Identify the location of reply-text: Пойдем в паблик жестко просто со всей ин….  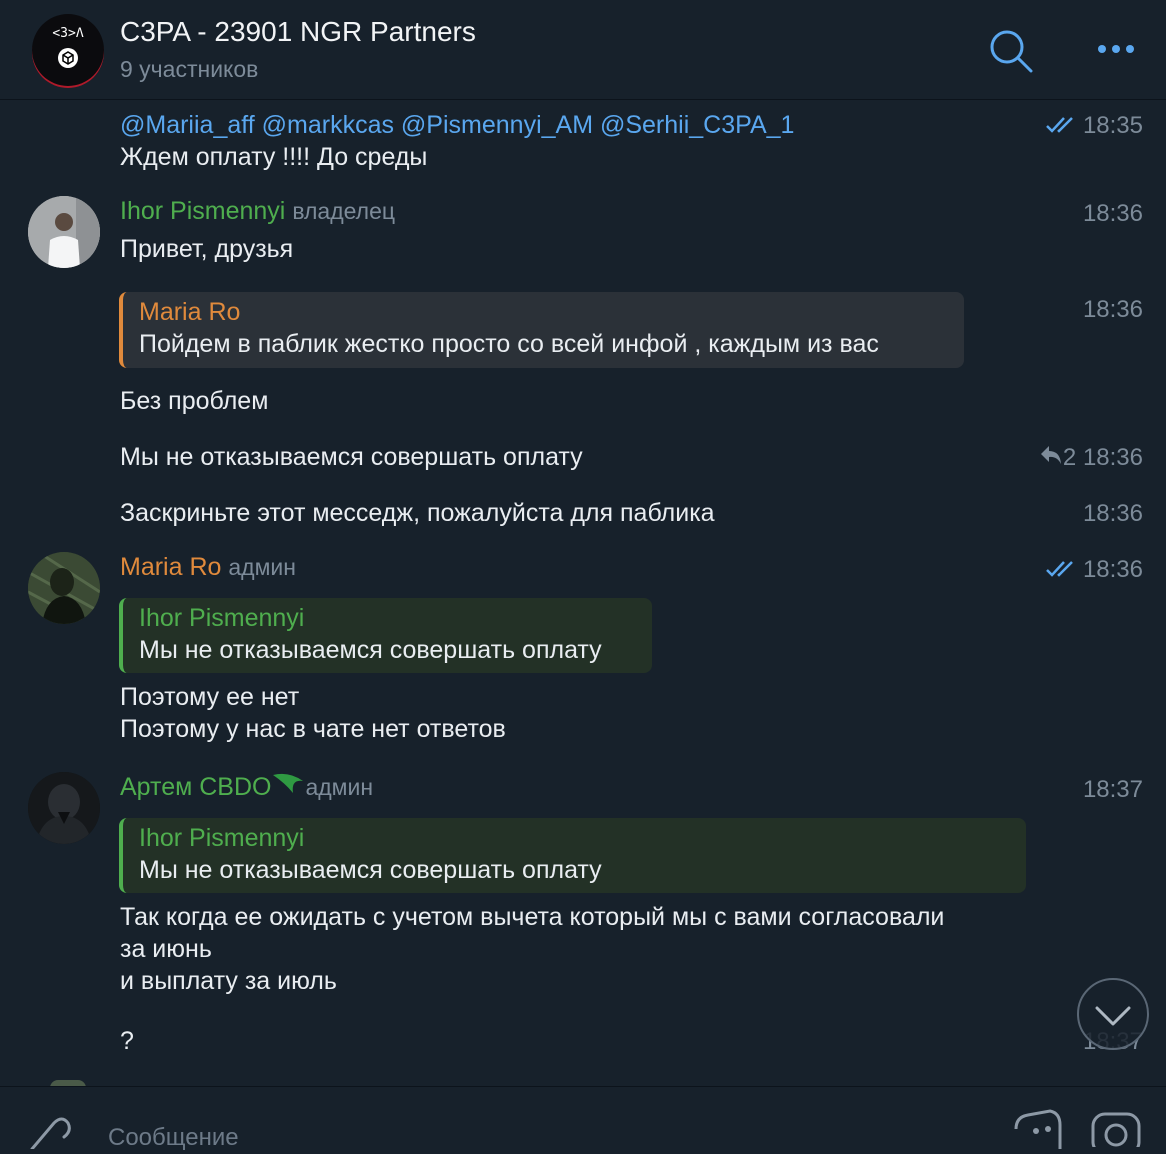
(509, 344).